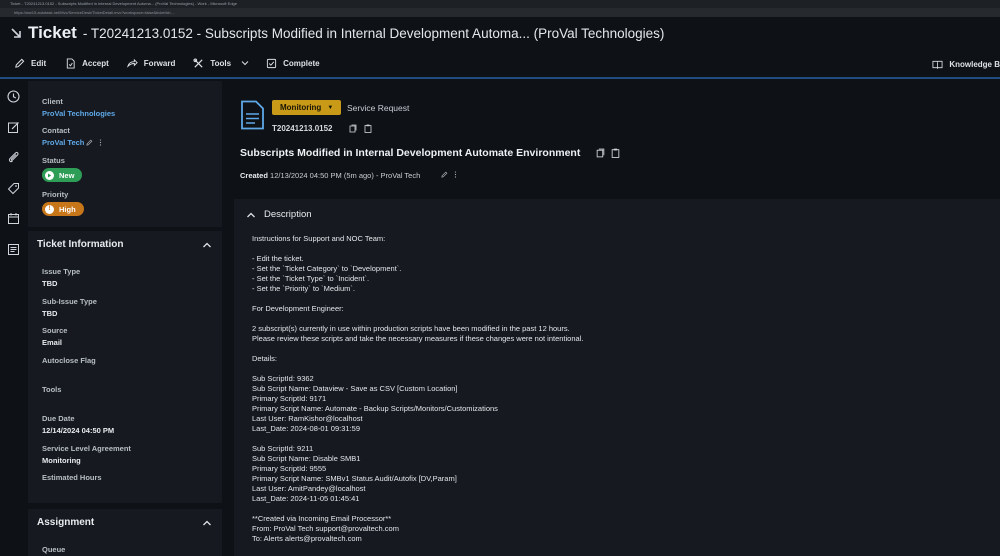 This screenshot has height=556, width=1000. I want to click on edit-note-icon, so click(13, 127).